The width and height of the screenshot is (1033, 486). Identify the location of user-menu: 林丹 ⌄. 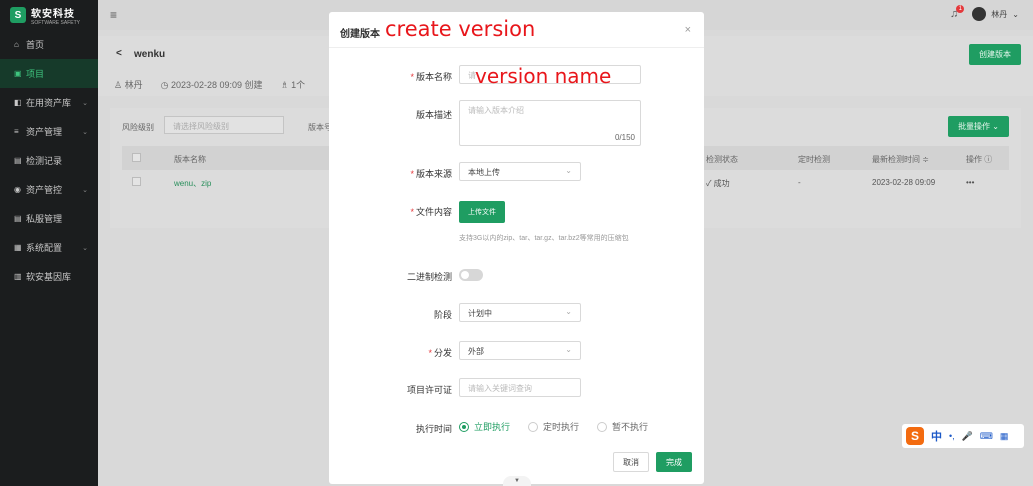
(995, 14).